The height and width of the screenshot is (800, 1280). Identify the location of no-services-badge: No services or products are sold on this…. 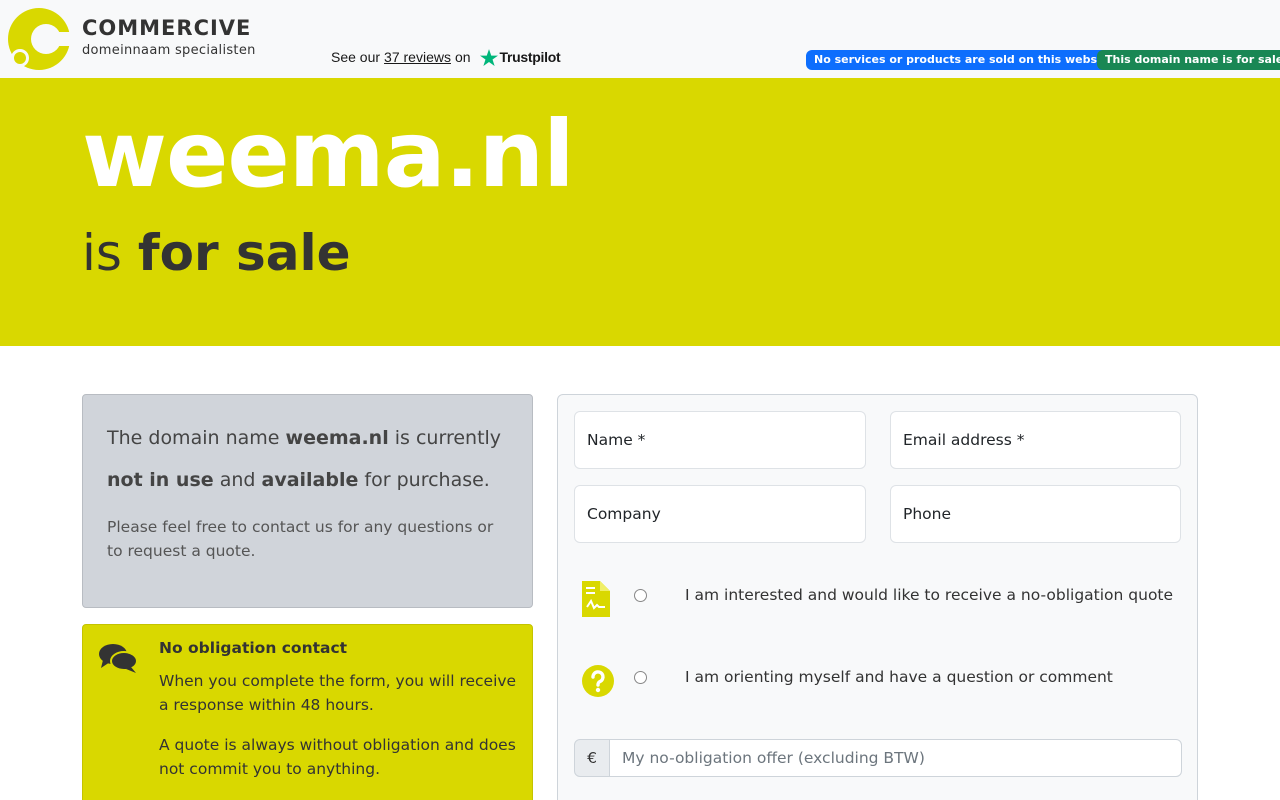
(966, 60).